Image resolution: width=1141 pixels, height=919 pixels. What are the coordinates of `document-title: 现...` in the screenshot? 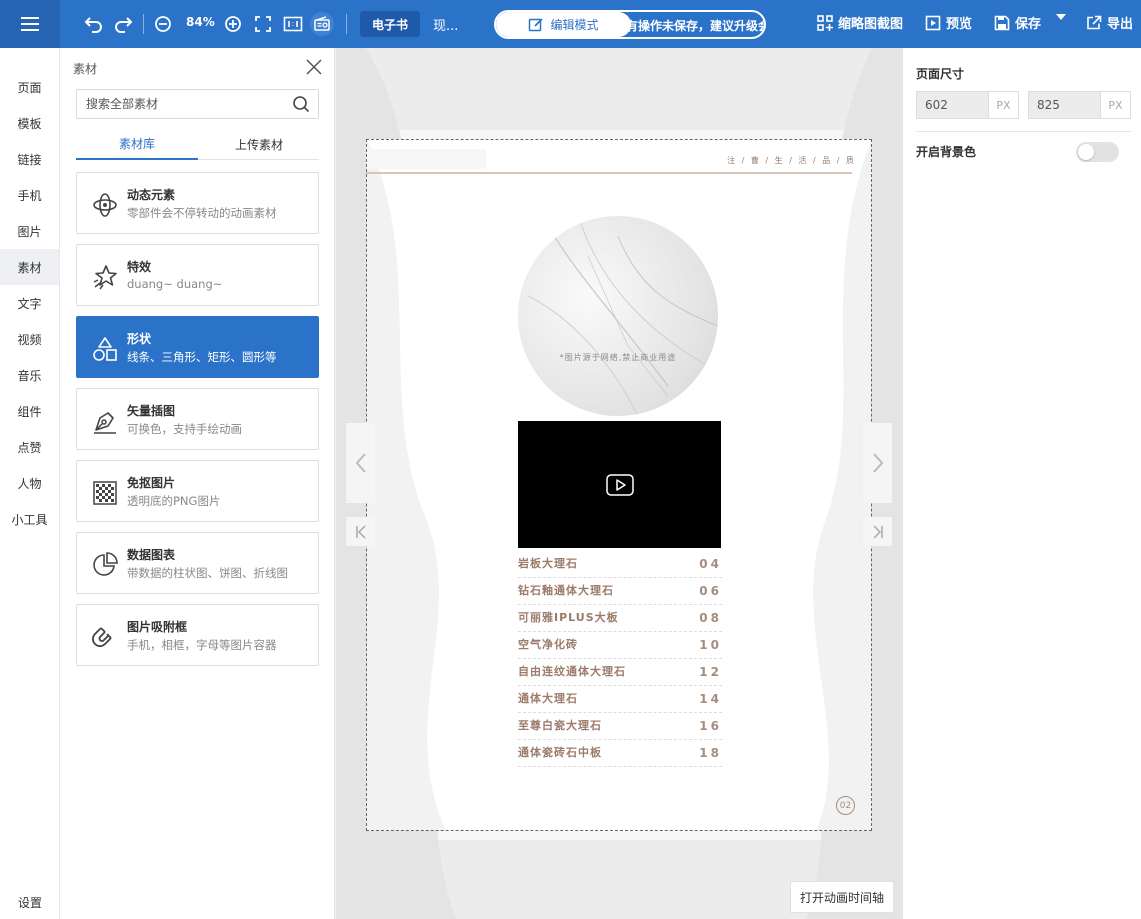 It's located at (445, 24).